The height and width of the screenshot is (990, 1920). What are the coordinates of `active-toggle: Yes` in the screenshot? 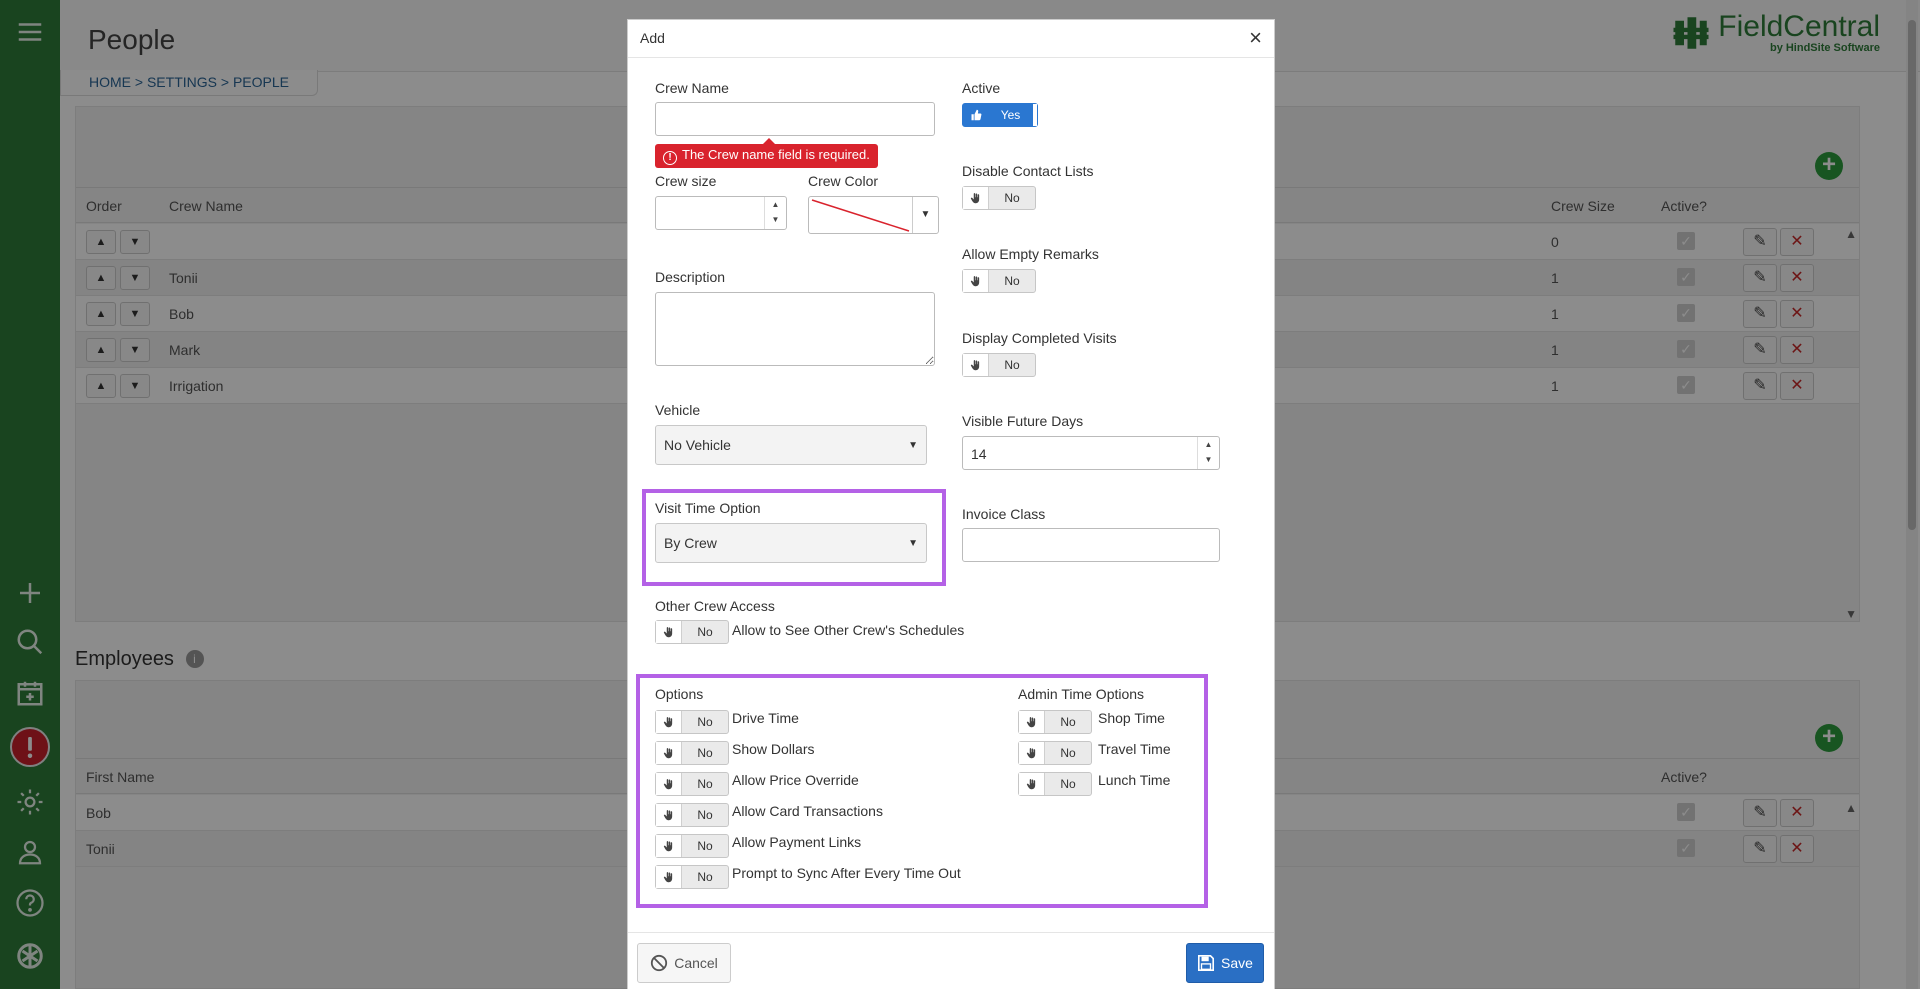 It's located at (1000, 115).